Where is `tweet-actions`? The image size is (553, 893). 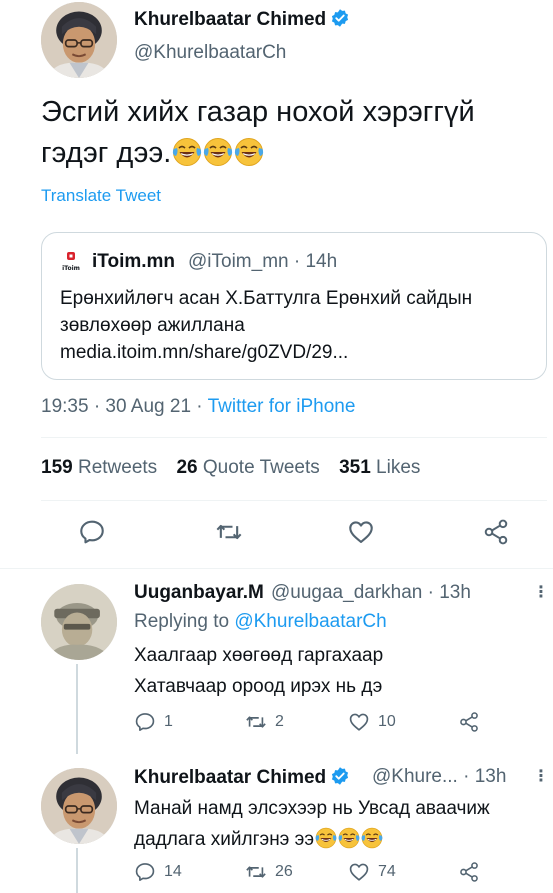 tweet-actions is located at coordinates (276, 538).